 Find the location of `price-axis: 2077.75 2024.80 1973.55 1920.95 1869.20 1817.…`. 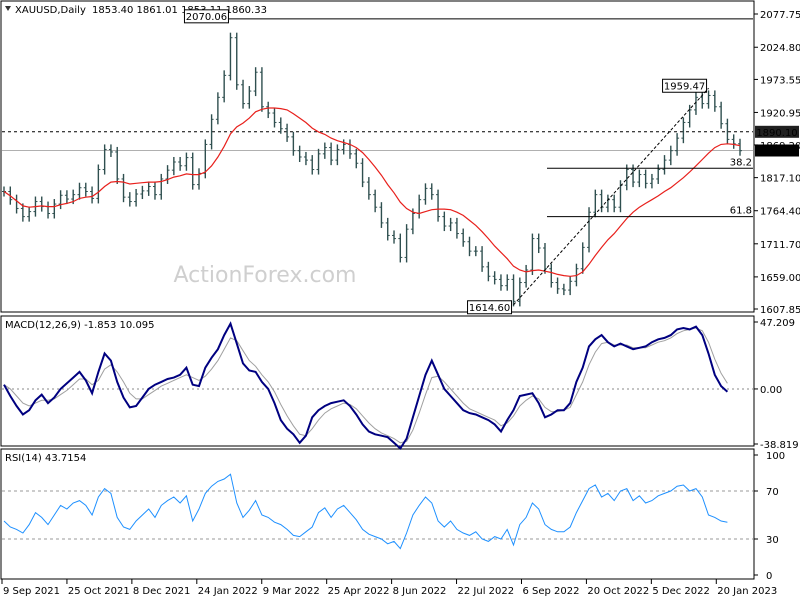

price-axis: 2077.75 2024.80 1973.55 1920.95 1869.20 1817.… is located at coordinates (777, 163).